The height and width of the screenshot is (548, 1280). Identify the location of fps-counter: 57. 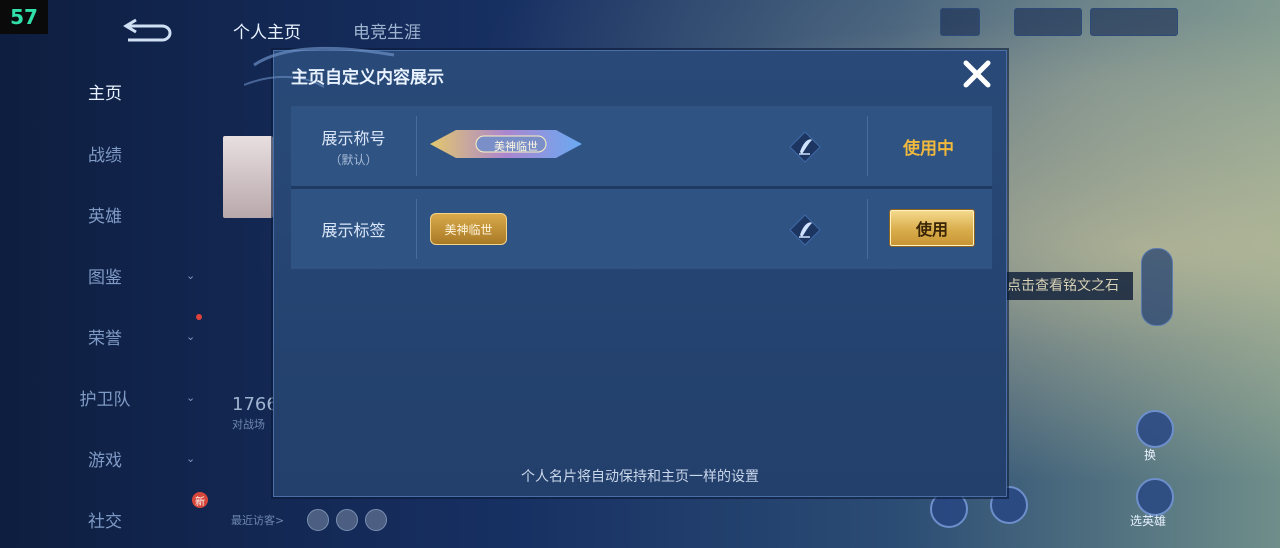
(24, 17).